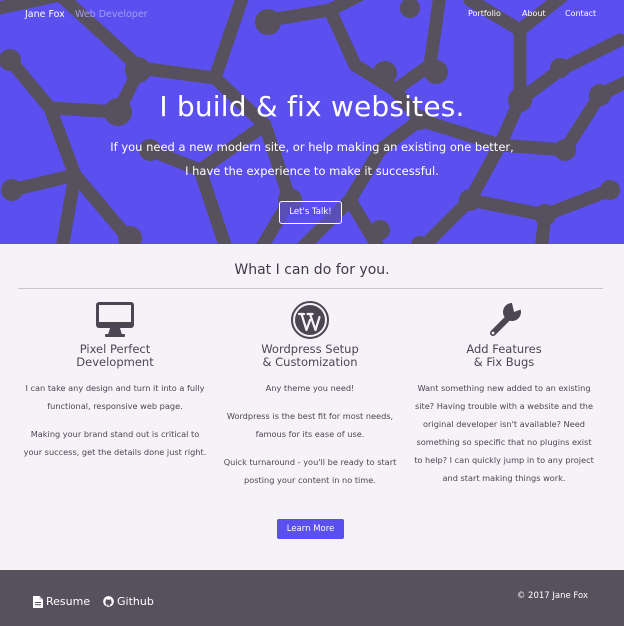  What do you see at coordinates (580, 13) in the screenshot?
I see `nav-link-contact: Contact` at bounding box center [580, 13].